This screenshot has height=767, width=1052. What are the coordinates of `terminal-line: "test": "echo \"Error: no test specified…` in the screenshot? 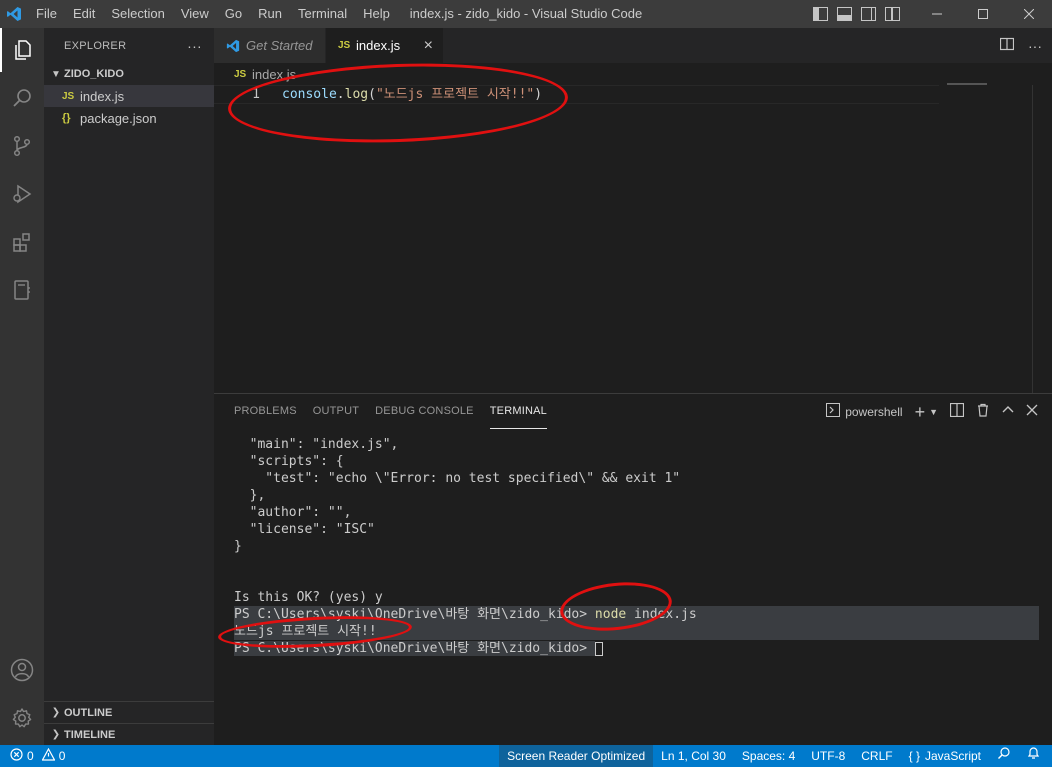 It's located at (457, 478).